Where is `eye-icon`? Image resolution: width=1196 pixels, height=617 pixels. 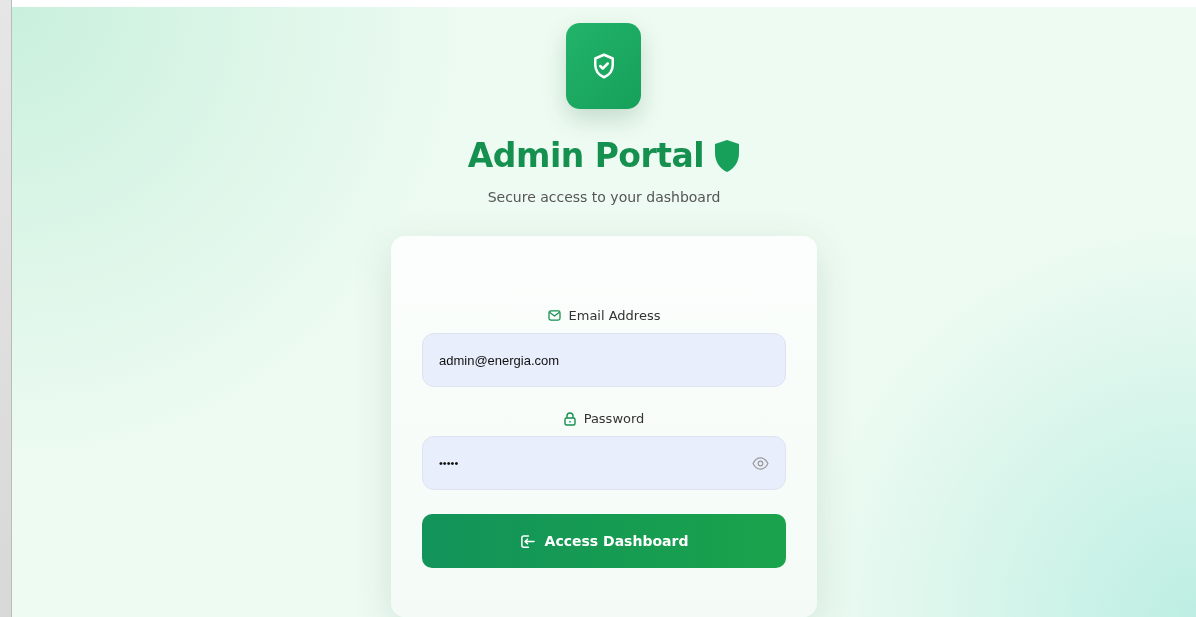
eye-icon is located at coordinates (760, 463).